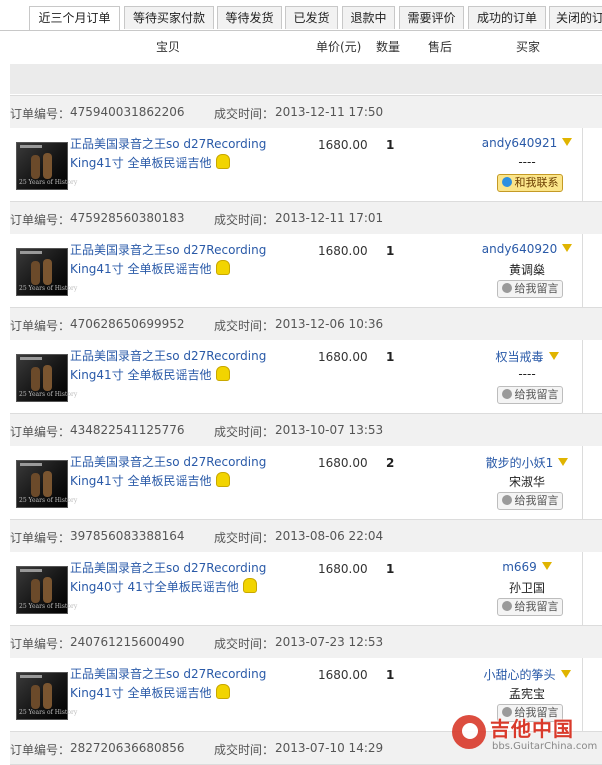  I want to click on tab-refunding: 退款中, so click(368, 17).